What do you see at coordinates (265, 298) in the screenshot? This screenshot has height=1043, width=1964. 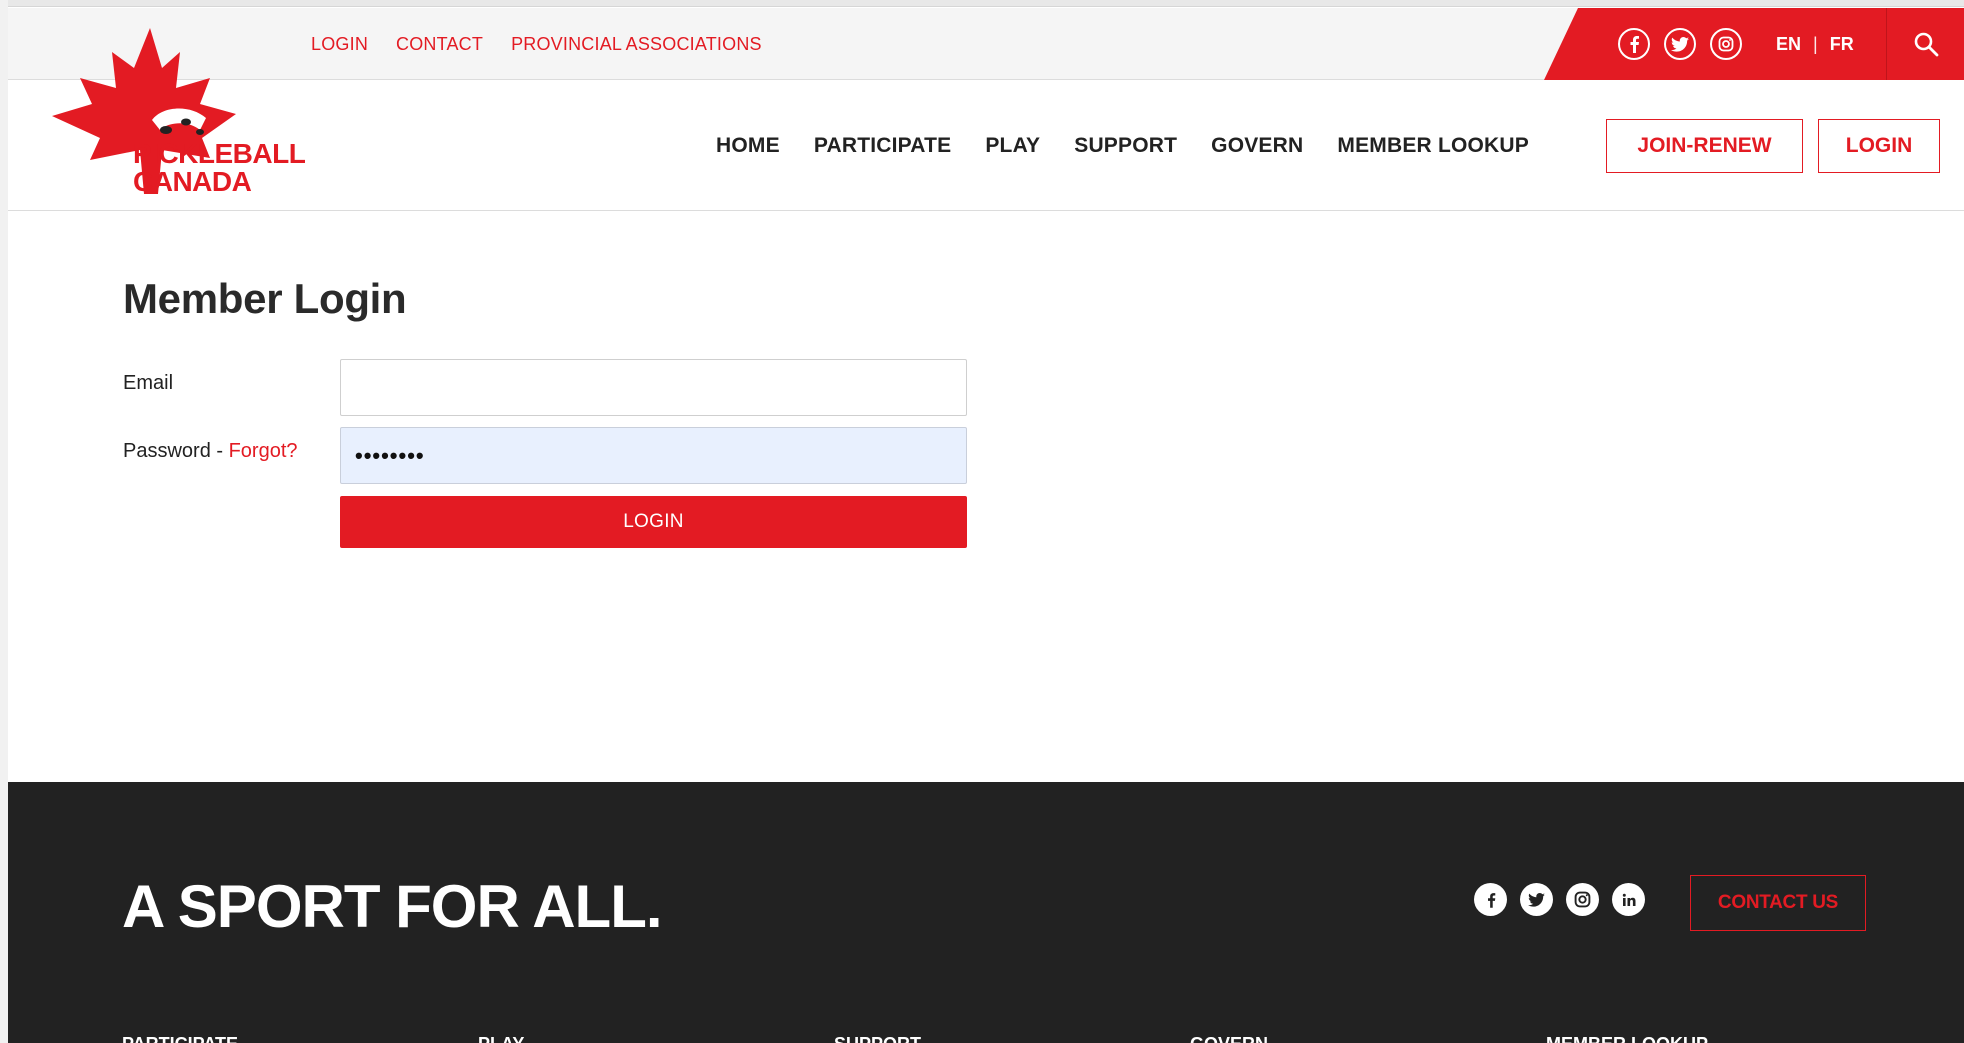 I see `page-title: Member Login` at bounding box center [265, 298].